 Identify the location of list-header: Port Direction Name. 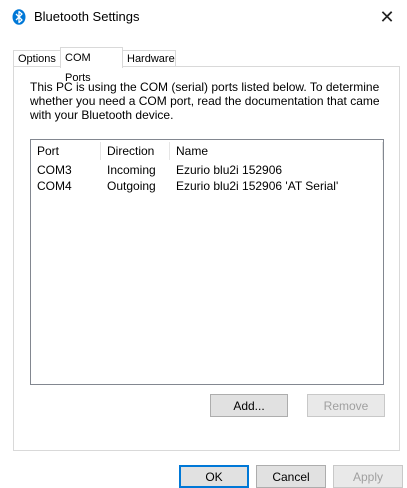
(207, 151).